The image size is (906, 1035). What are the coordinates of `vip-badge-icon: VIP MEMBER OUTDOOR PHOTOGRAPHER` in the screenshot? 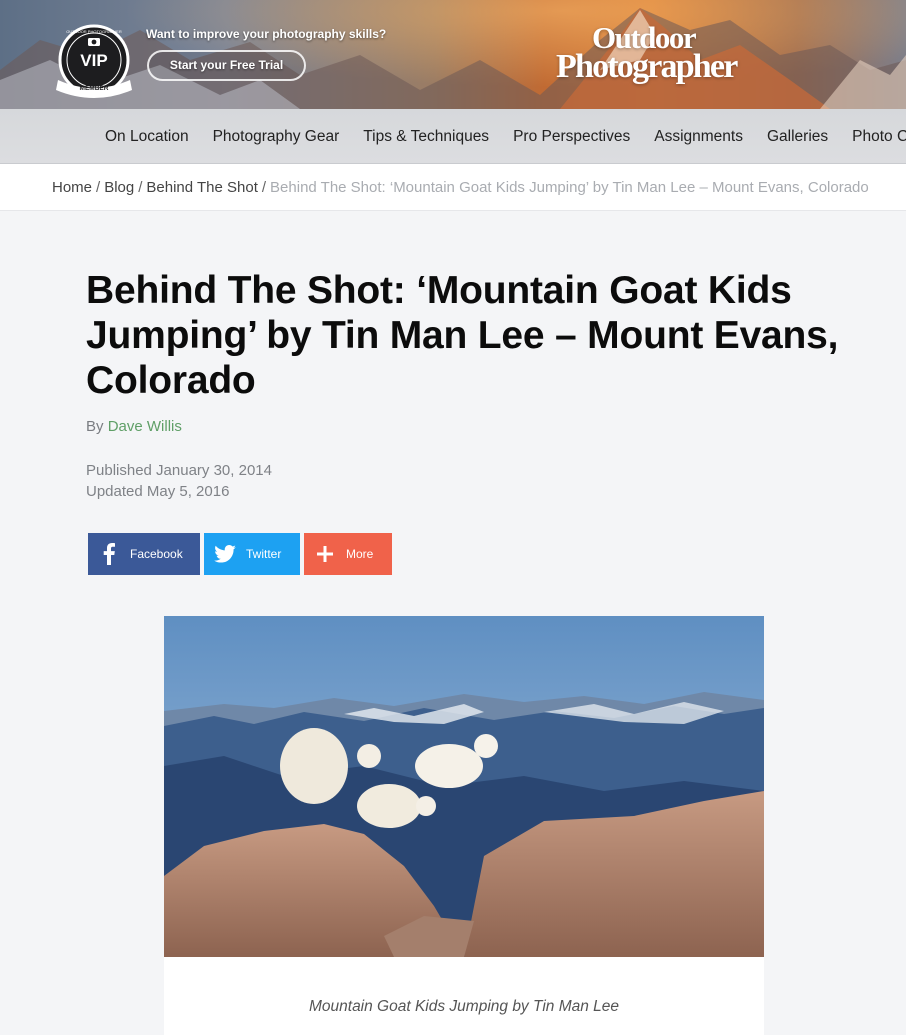 It's located at (94, 61).